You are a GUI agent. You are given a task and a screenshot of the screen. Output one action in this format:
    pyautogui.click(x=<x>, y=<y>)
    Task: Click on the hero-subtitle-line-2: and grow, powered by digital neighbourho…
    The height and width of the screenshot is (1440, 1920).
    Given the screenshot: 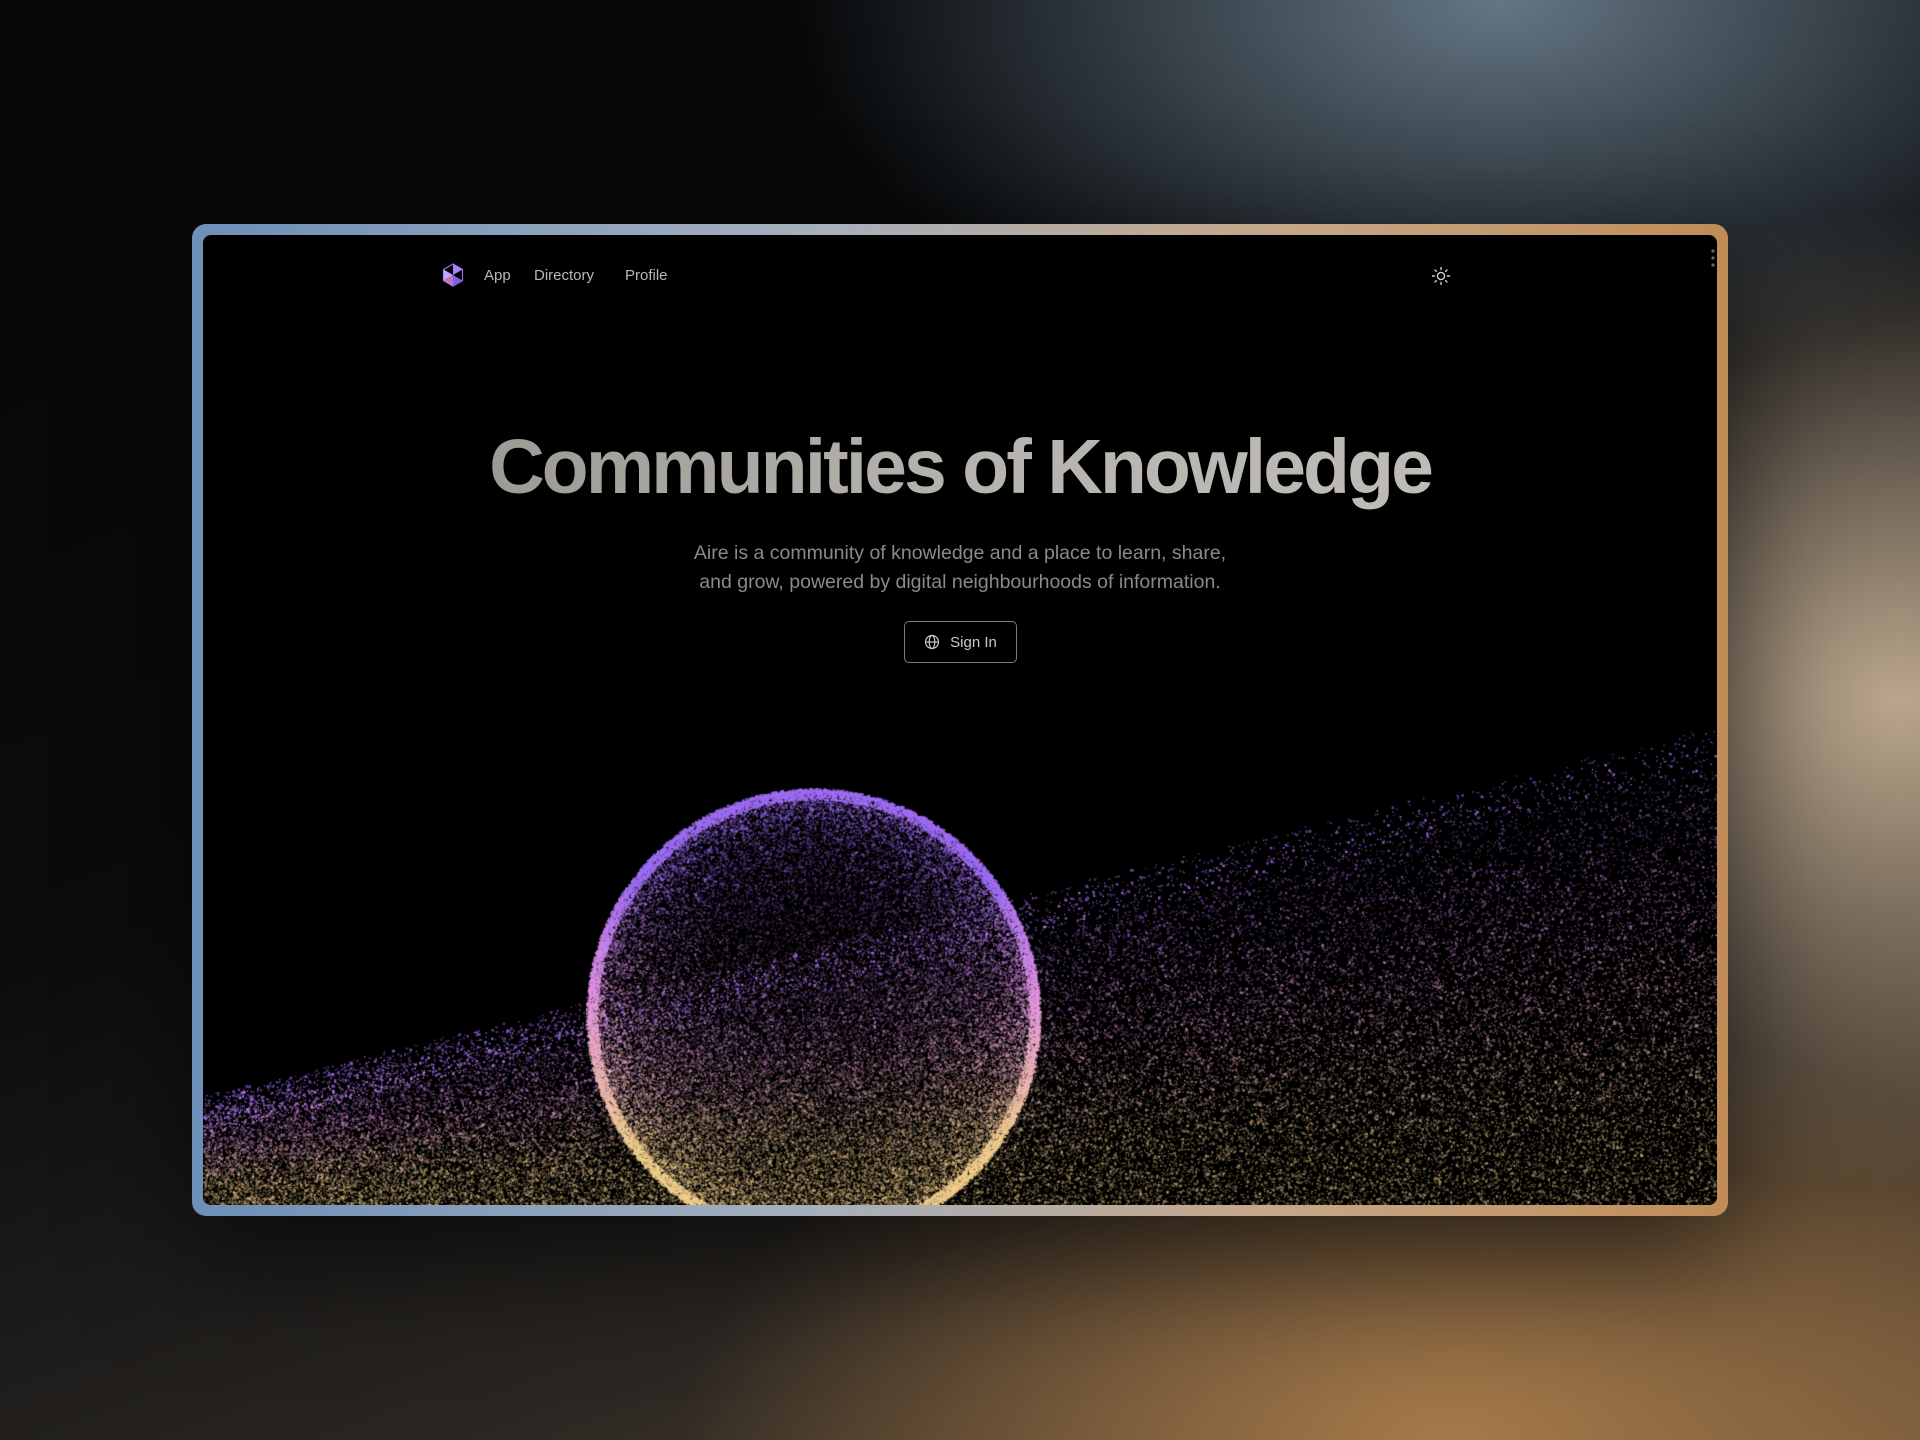 What is the action you would take?
    pyautogui.click(x=960, y=582)
    